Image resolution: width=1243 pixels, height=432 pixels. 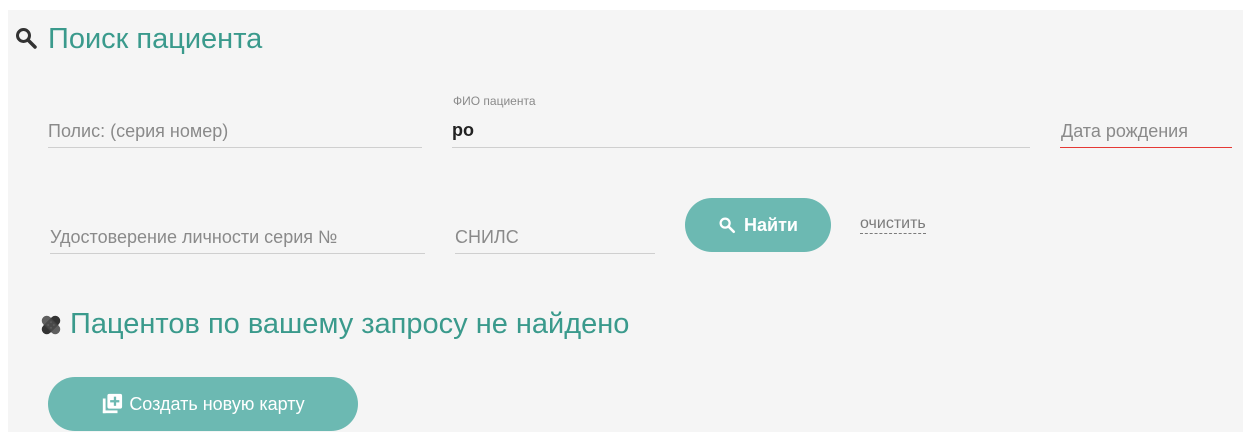 I want to click on birthdate-placeholder: Дата рождения, so click(x=1124, y=131).